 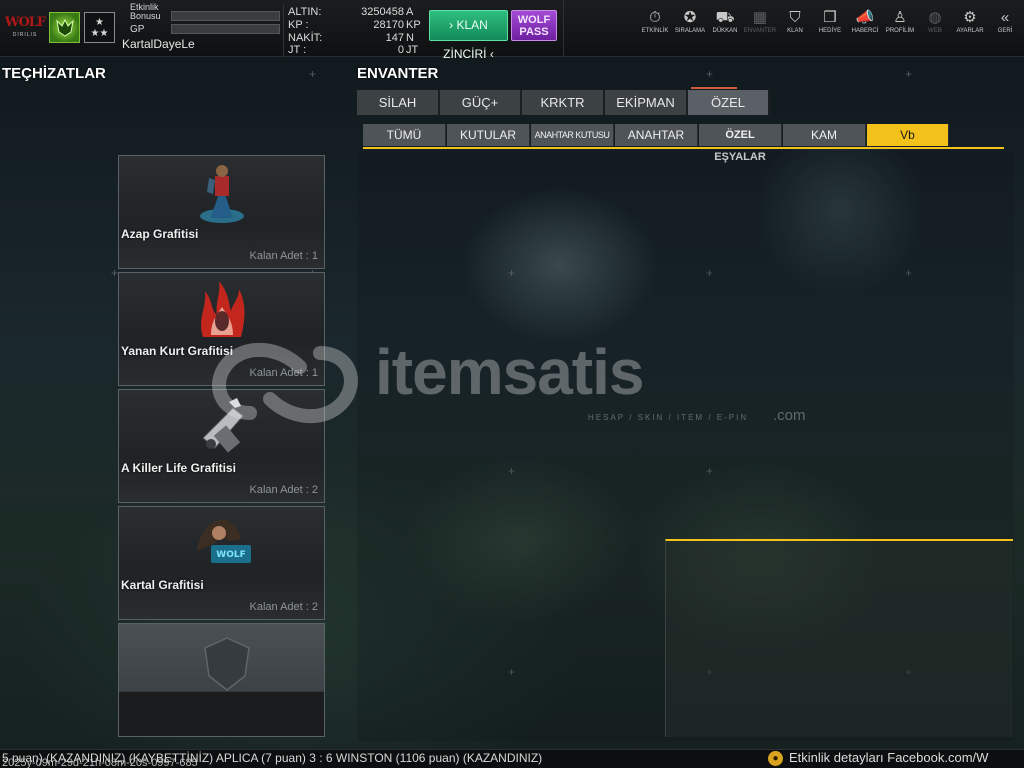 What do you see at coordinates (970, 27) in the screenshot?
I see `nav-item: ⚙ AYARLAR` at bounding box center [970, 27].